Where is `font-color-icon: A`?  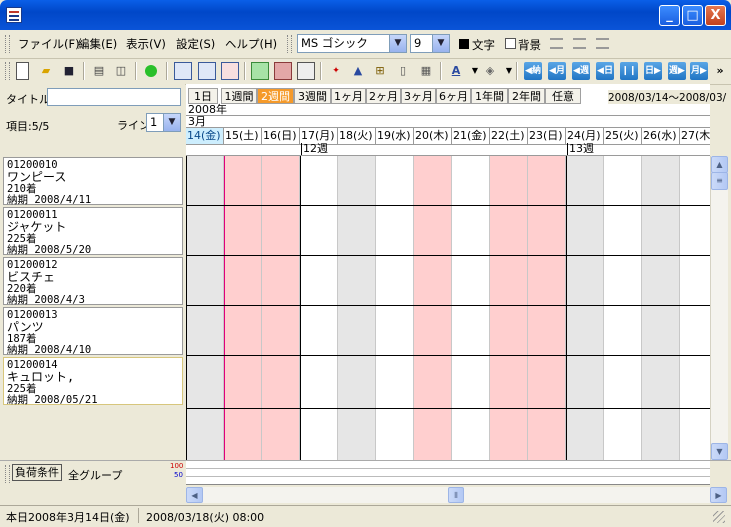
font-color-icon: A is located at coordinates (456, 71).